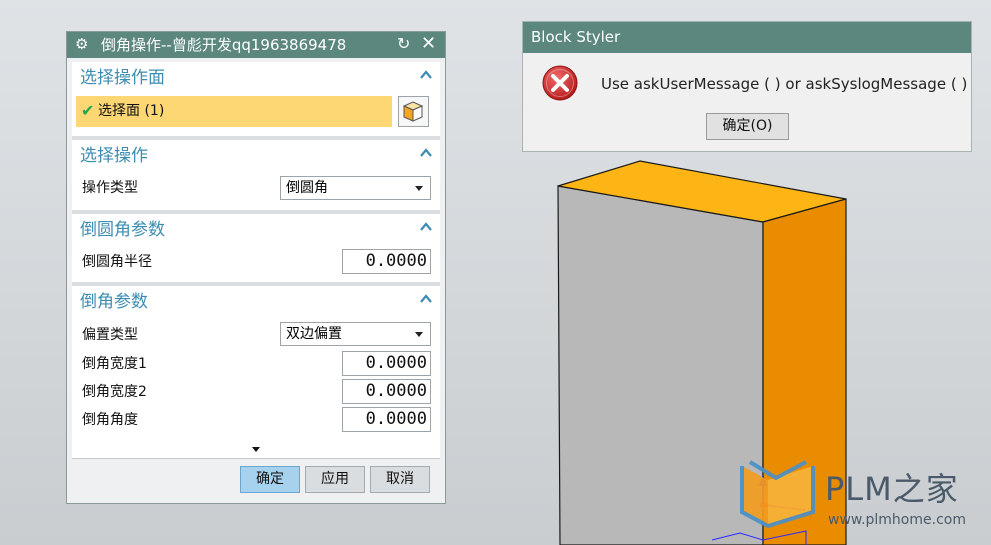 This screenshot has height=545, width=991. Describe the element at coordinates (386, 363) in the screenshot. I see `chamfer-width1-input: 0.0000` at that location.